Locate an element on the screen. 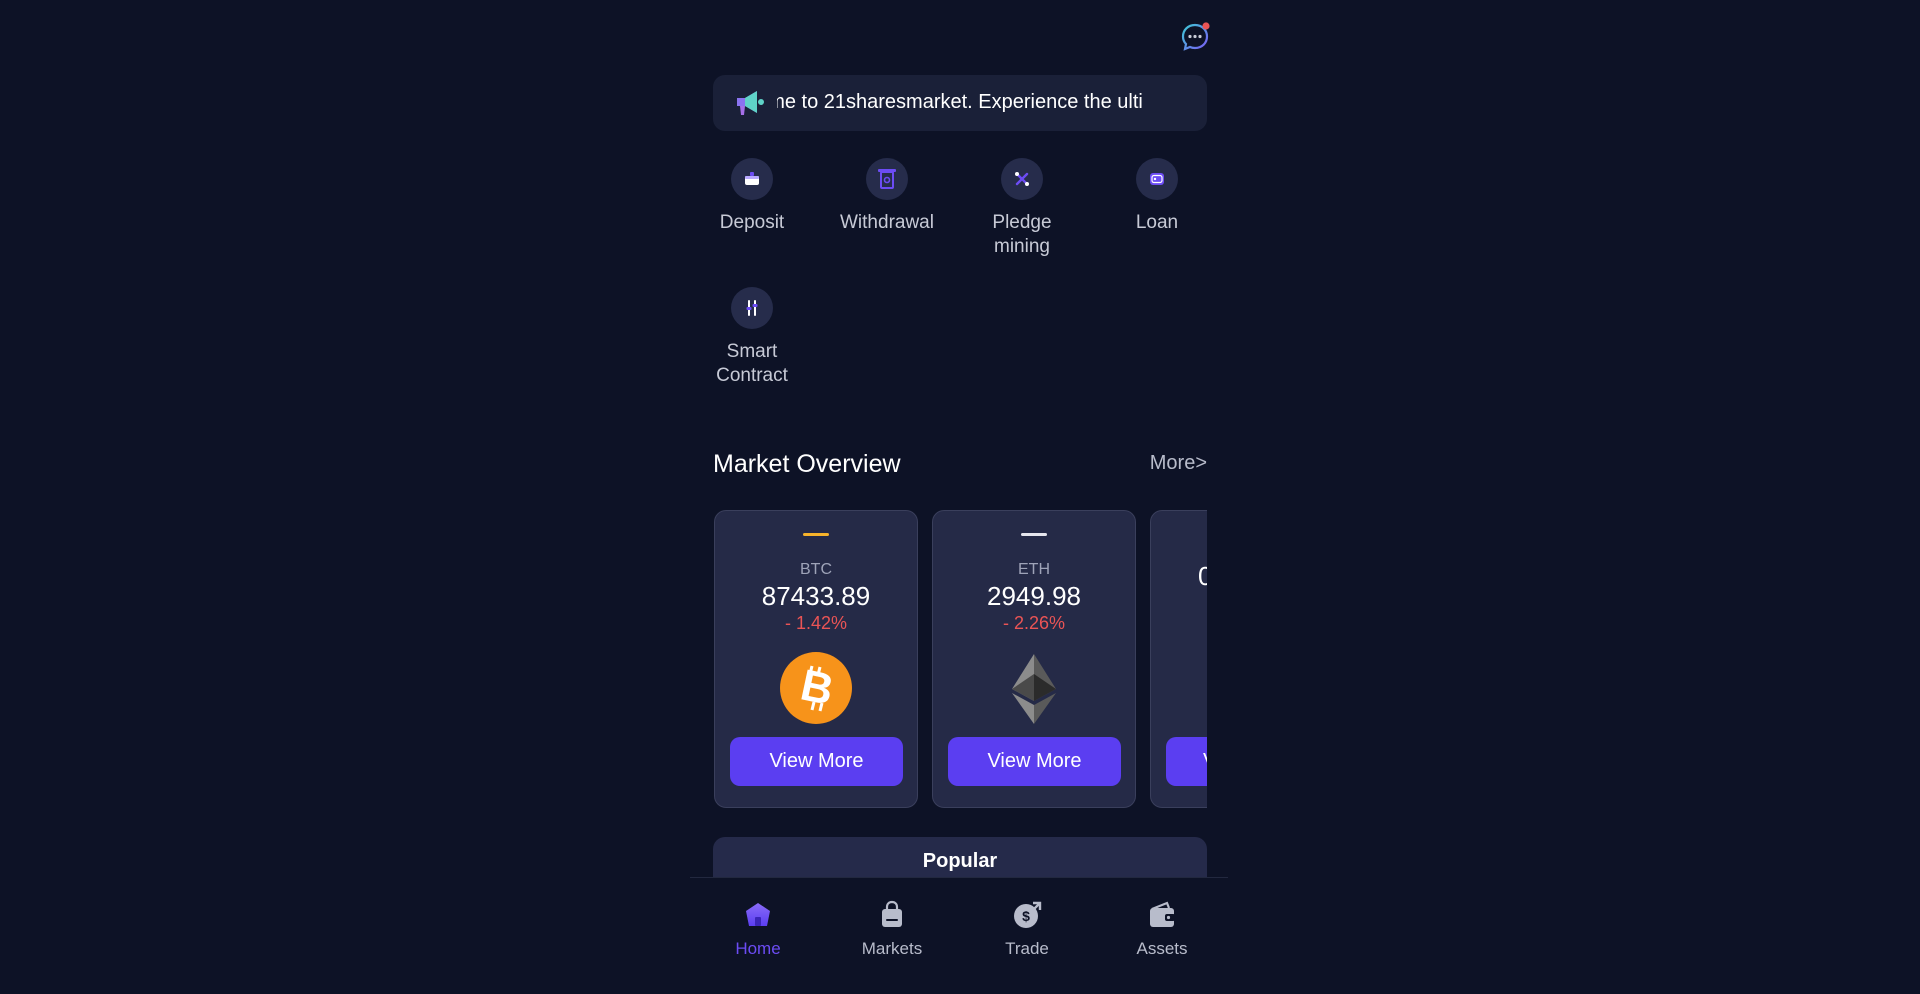 This screenshot has height=994, width=1920. tab-label: Markets is located at coordinates (892, 948).